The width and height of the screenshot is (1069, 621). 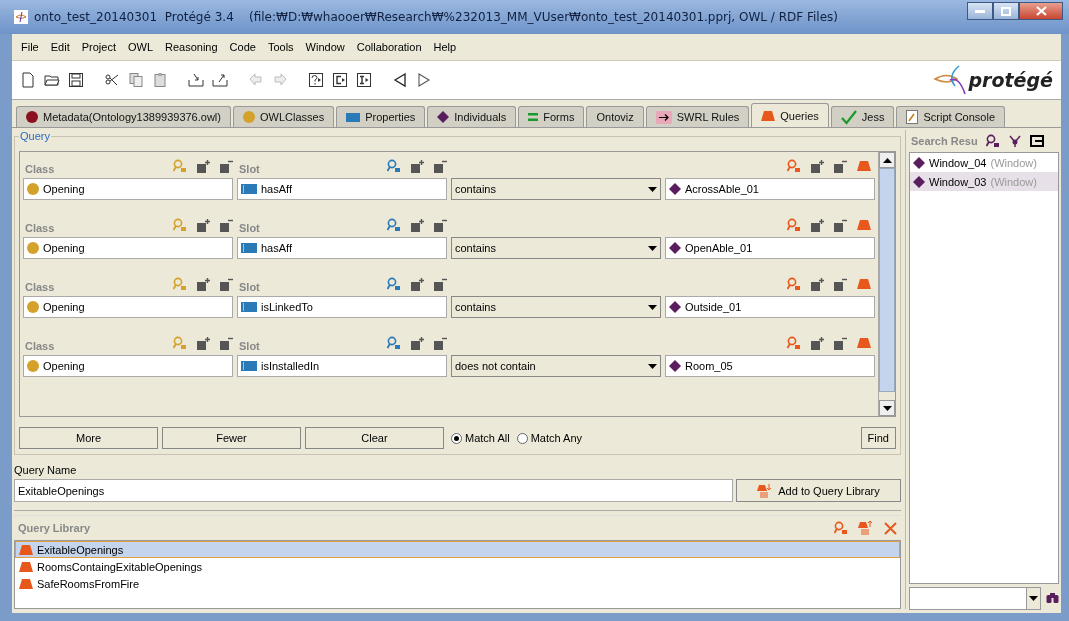 What do you see at coordinates (862, 116) in the screenshot?
I see `tab: Jess` at bounding box center [862, 116].